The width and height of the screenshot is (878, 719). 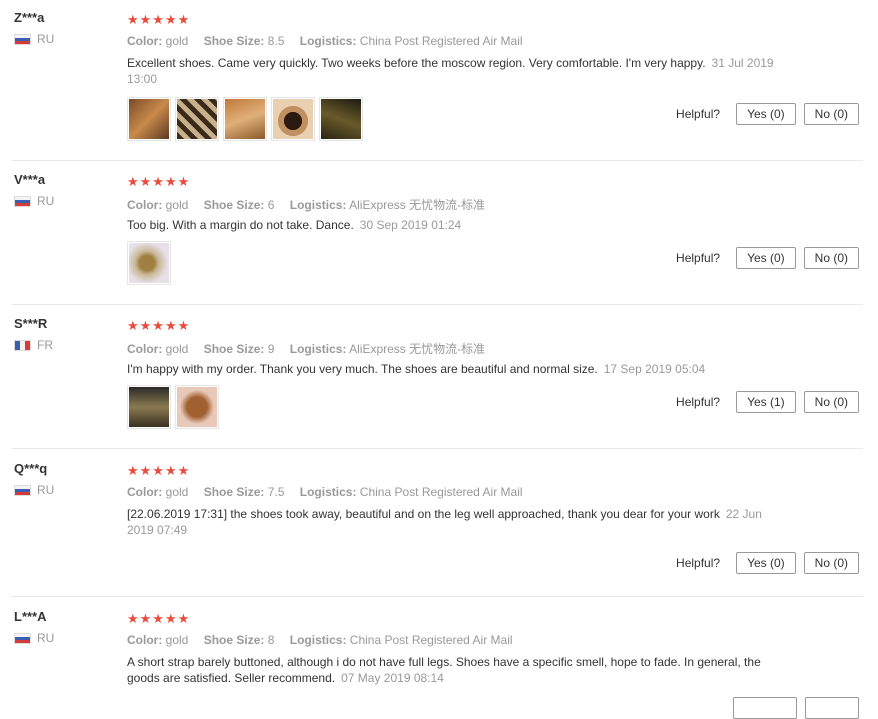 What do you see at coordinates (30, 616) in the screenshot?
I see `reviewer-name: L***A` at bounding box center [30, 616].